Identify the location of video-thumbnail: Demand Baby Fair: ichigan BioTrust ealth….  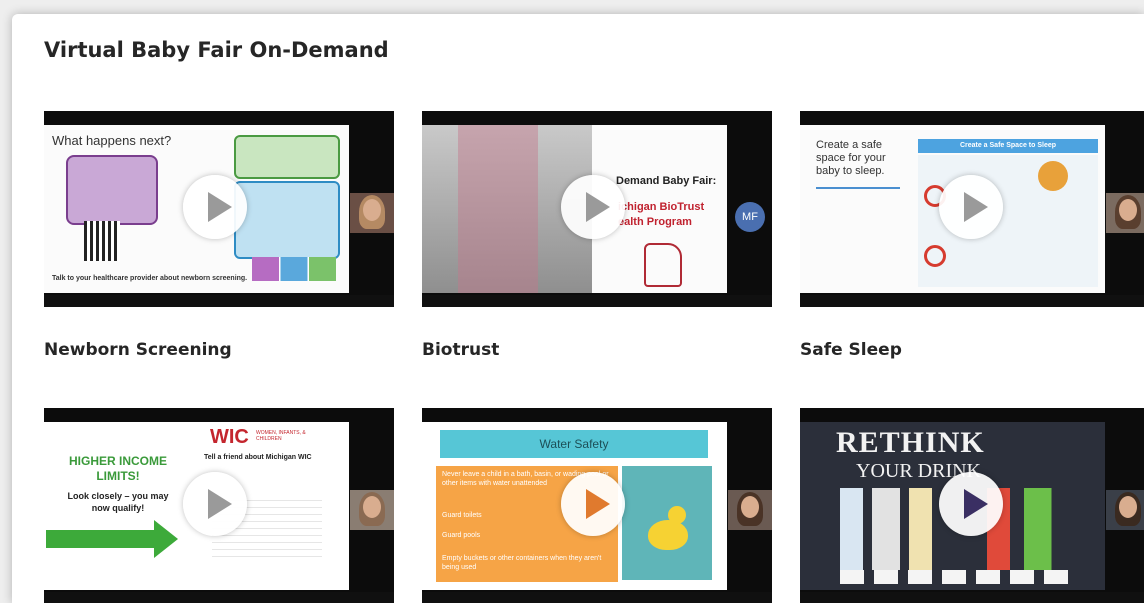
(597, 209).